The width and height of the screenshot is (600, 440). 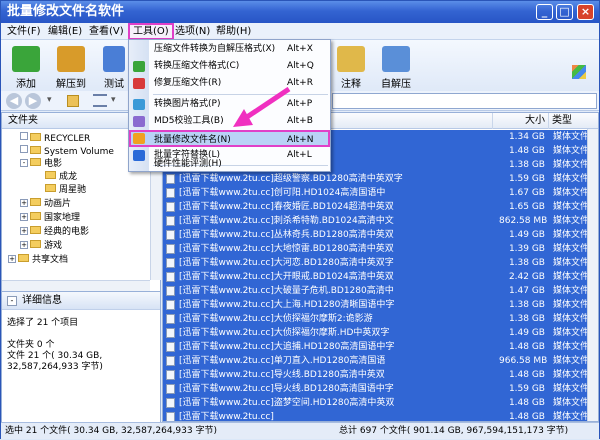 I want to click on tree-node: + 经典的电影, so click(x=54, y=232).